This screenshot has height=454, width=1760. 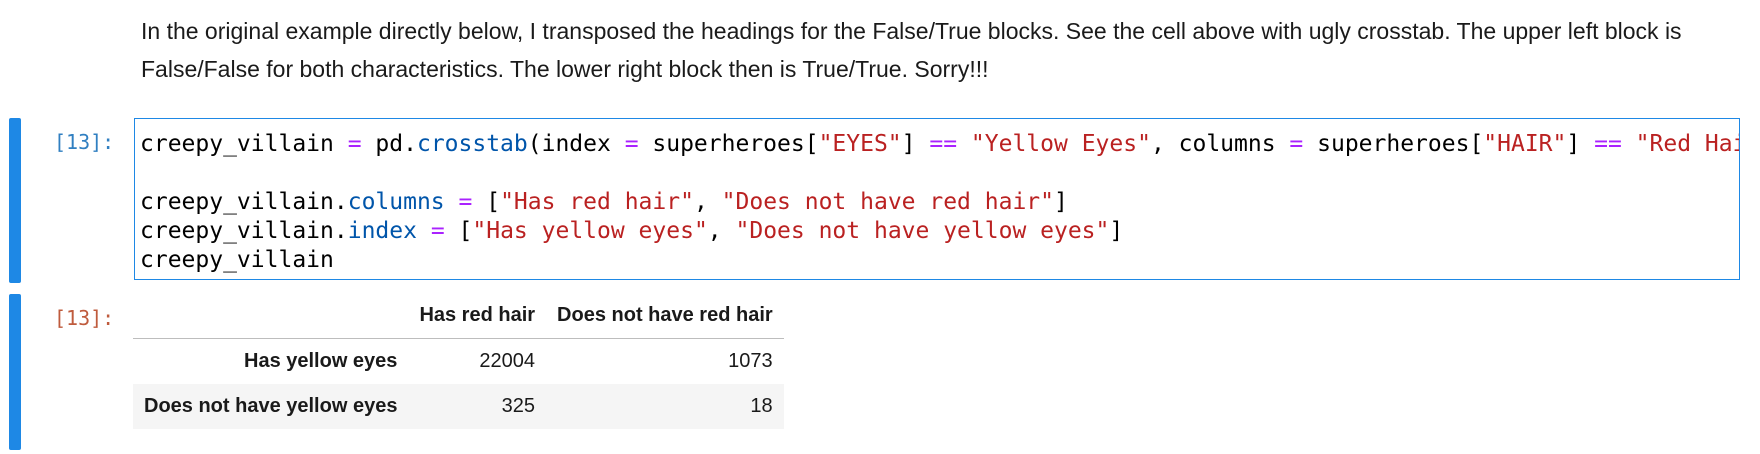 I want to click on table-row: Has yellow eyes 22004 1073, so click(x=458, y=361).